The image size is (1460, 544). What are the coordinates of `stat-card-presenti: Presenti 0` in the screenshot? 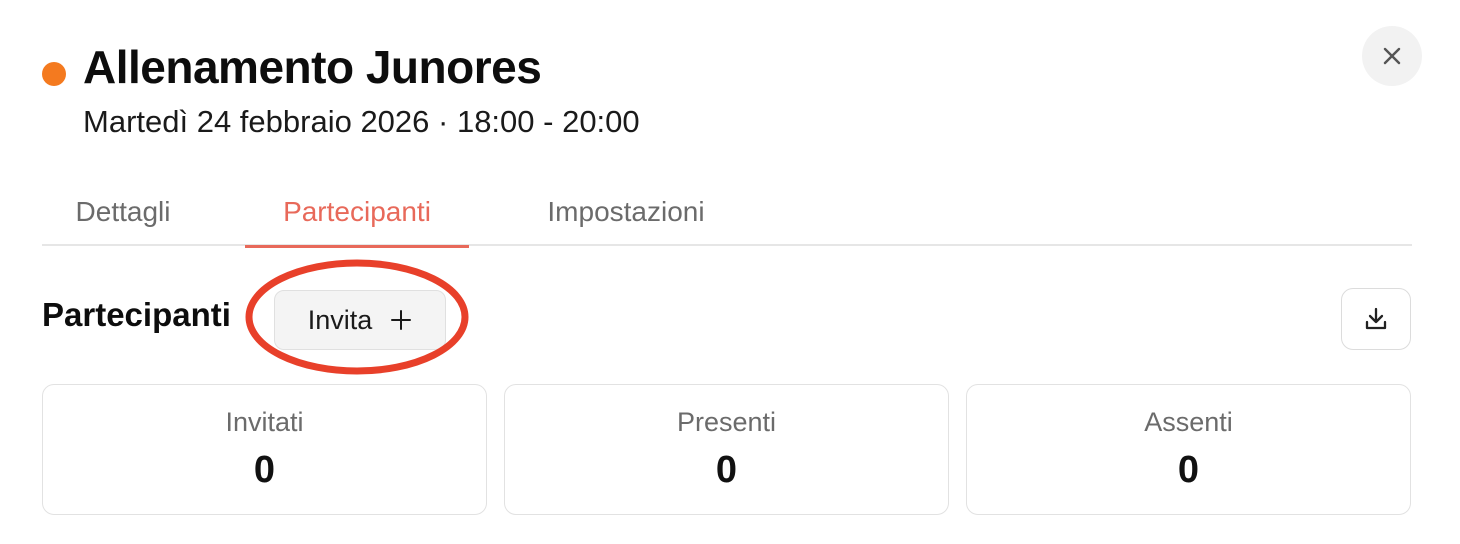 It's located at (726, 449).